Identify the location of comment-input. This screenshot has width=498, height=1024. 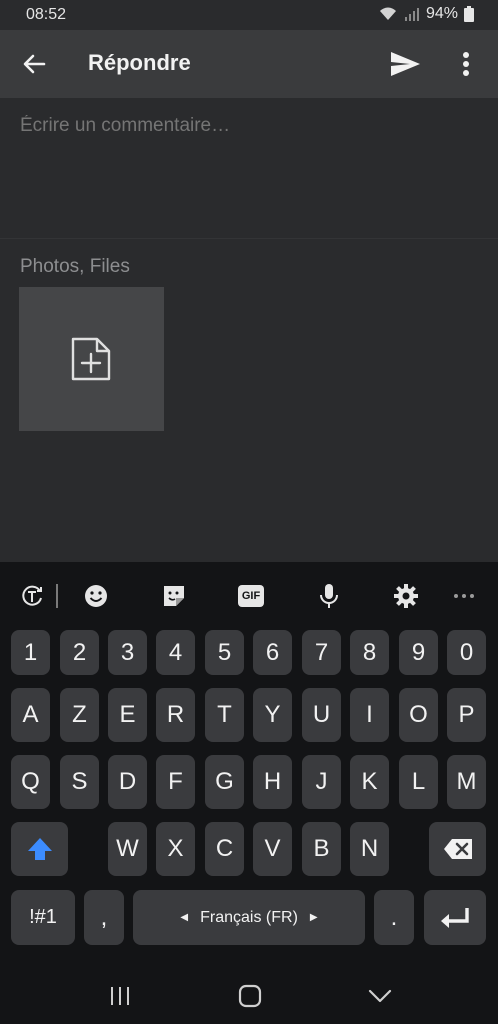
(250, 126).